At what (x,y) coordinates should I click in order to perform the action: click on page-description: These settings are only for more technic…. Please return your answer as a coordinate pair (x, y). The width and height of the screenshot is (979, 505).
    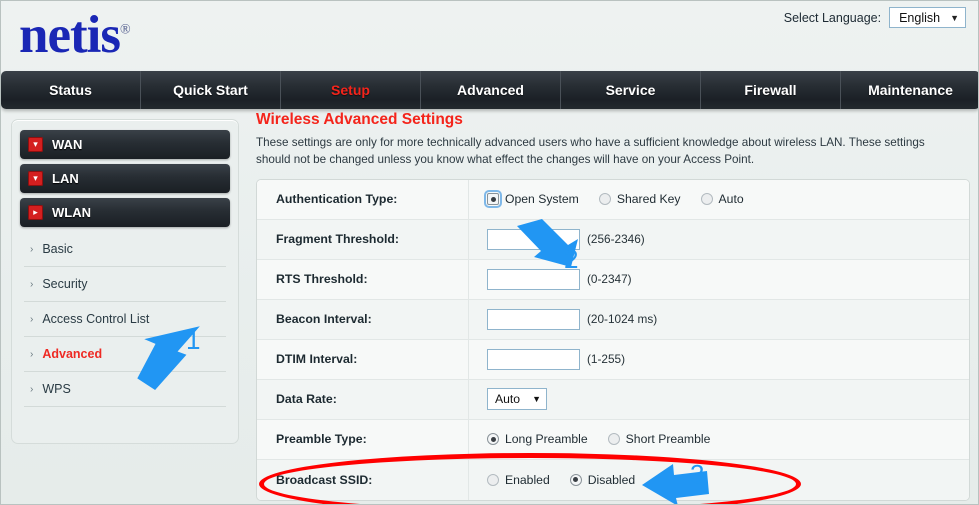
    Looking at the image, I should click on (590, 151).